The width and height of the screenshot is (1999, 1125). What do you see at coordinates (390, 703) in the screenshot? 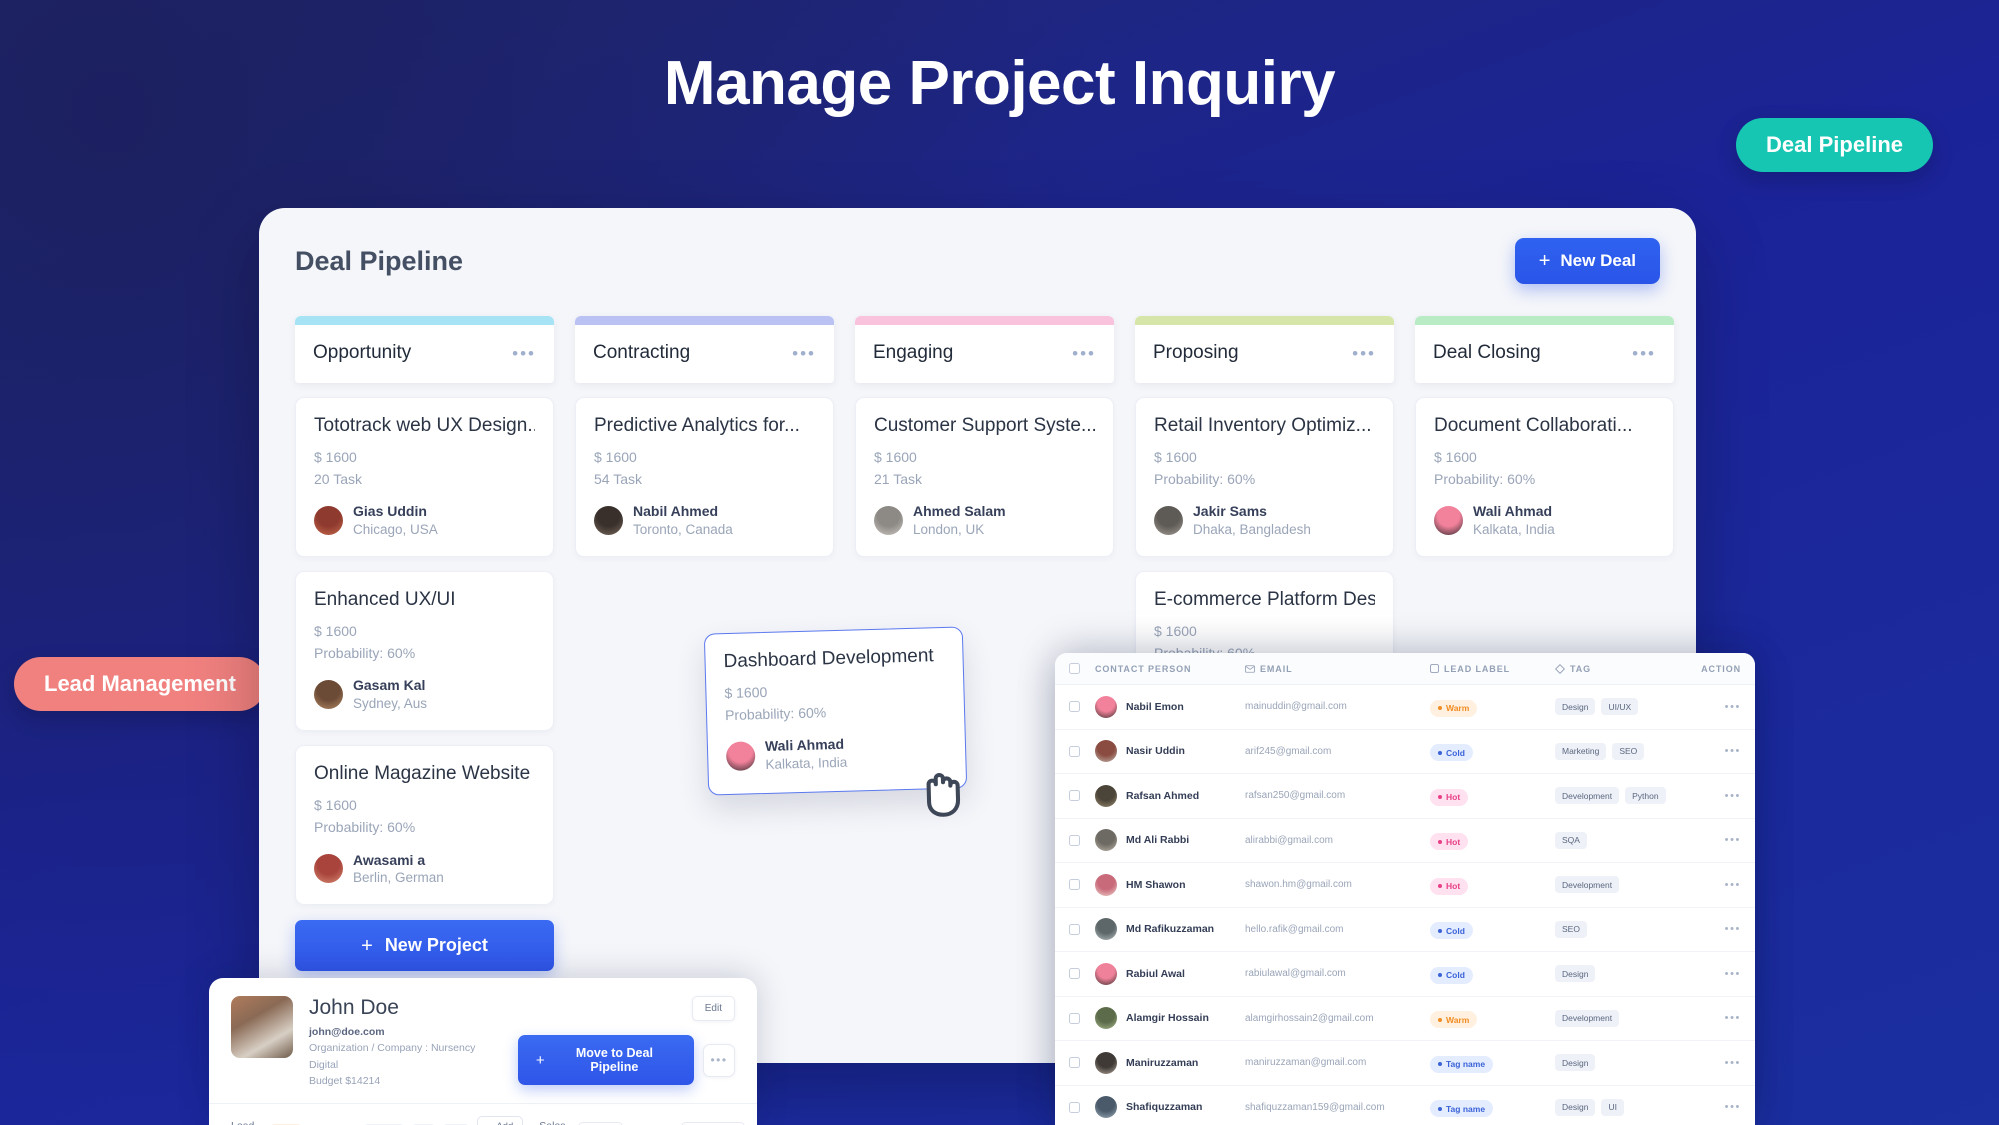
I see `person-location: Sydney, Aus` at bounding box center [390, 703].